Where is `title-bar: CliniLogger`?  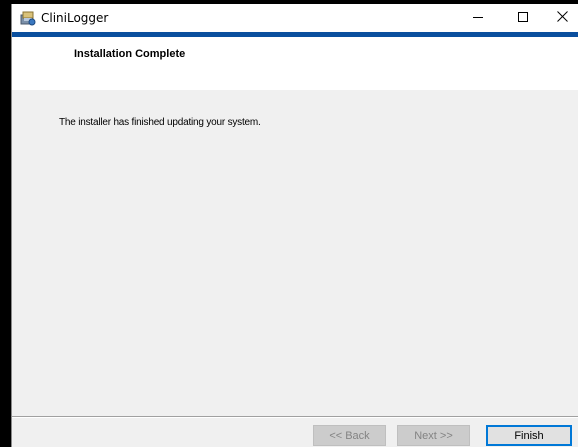 title-bar: CliniLogger is located at coordinates (295, 18).